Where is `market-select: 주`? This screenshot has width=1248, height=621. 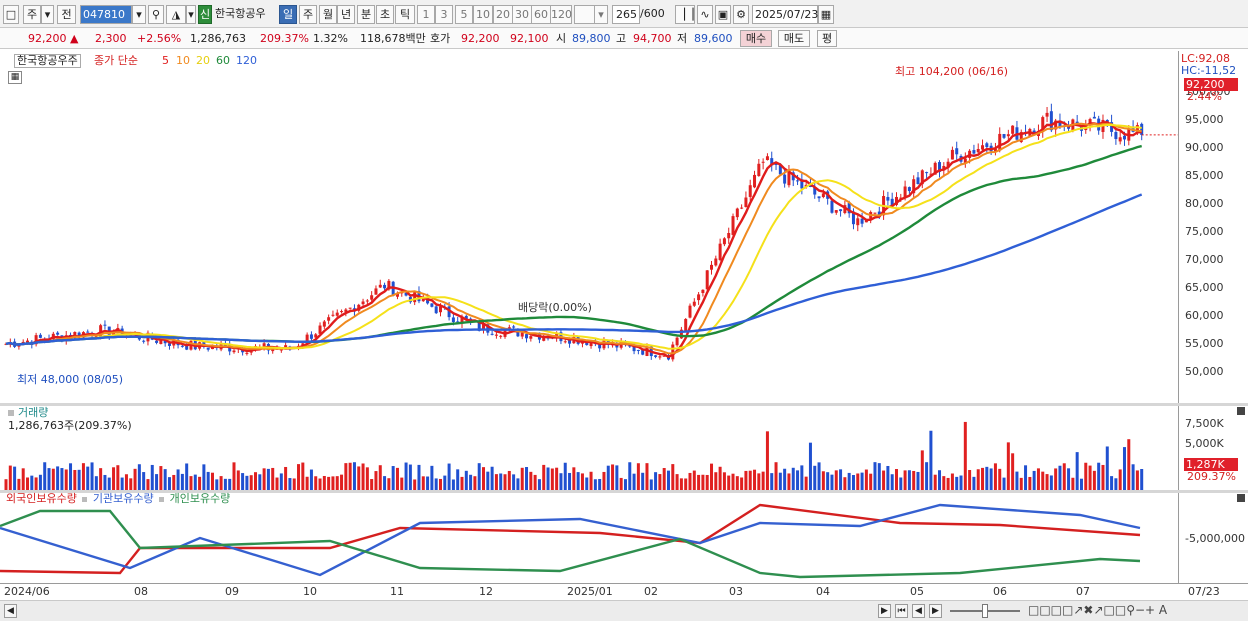 market-select: 주 is located at coordinates (32, 14).